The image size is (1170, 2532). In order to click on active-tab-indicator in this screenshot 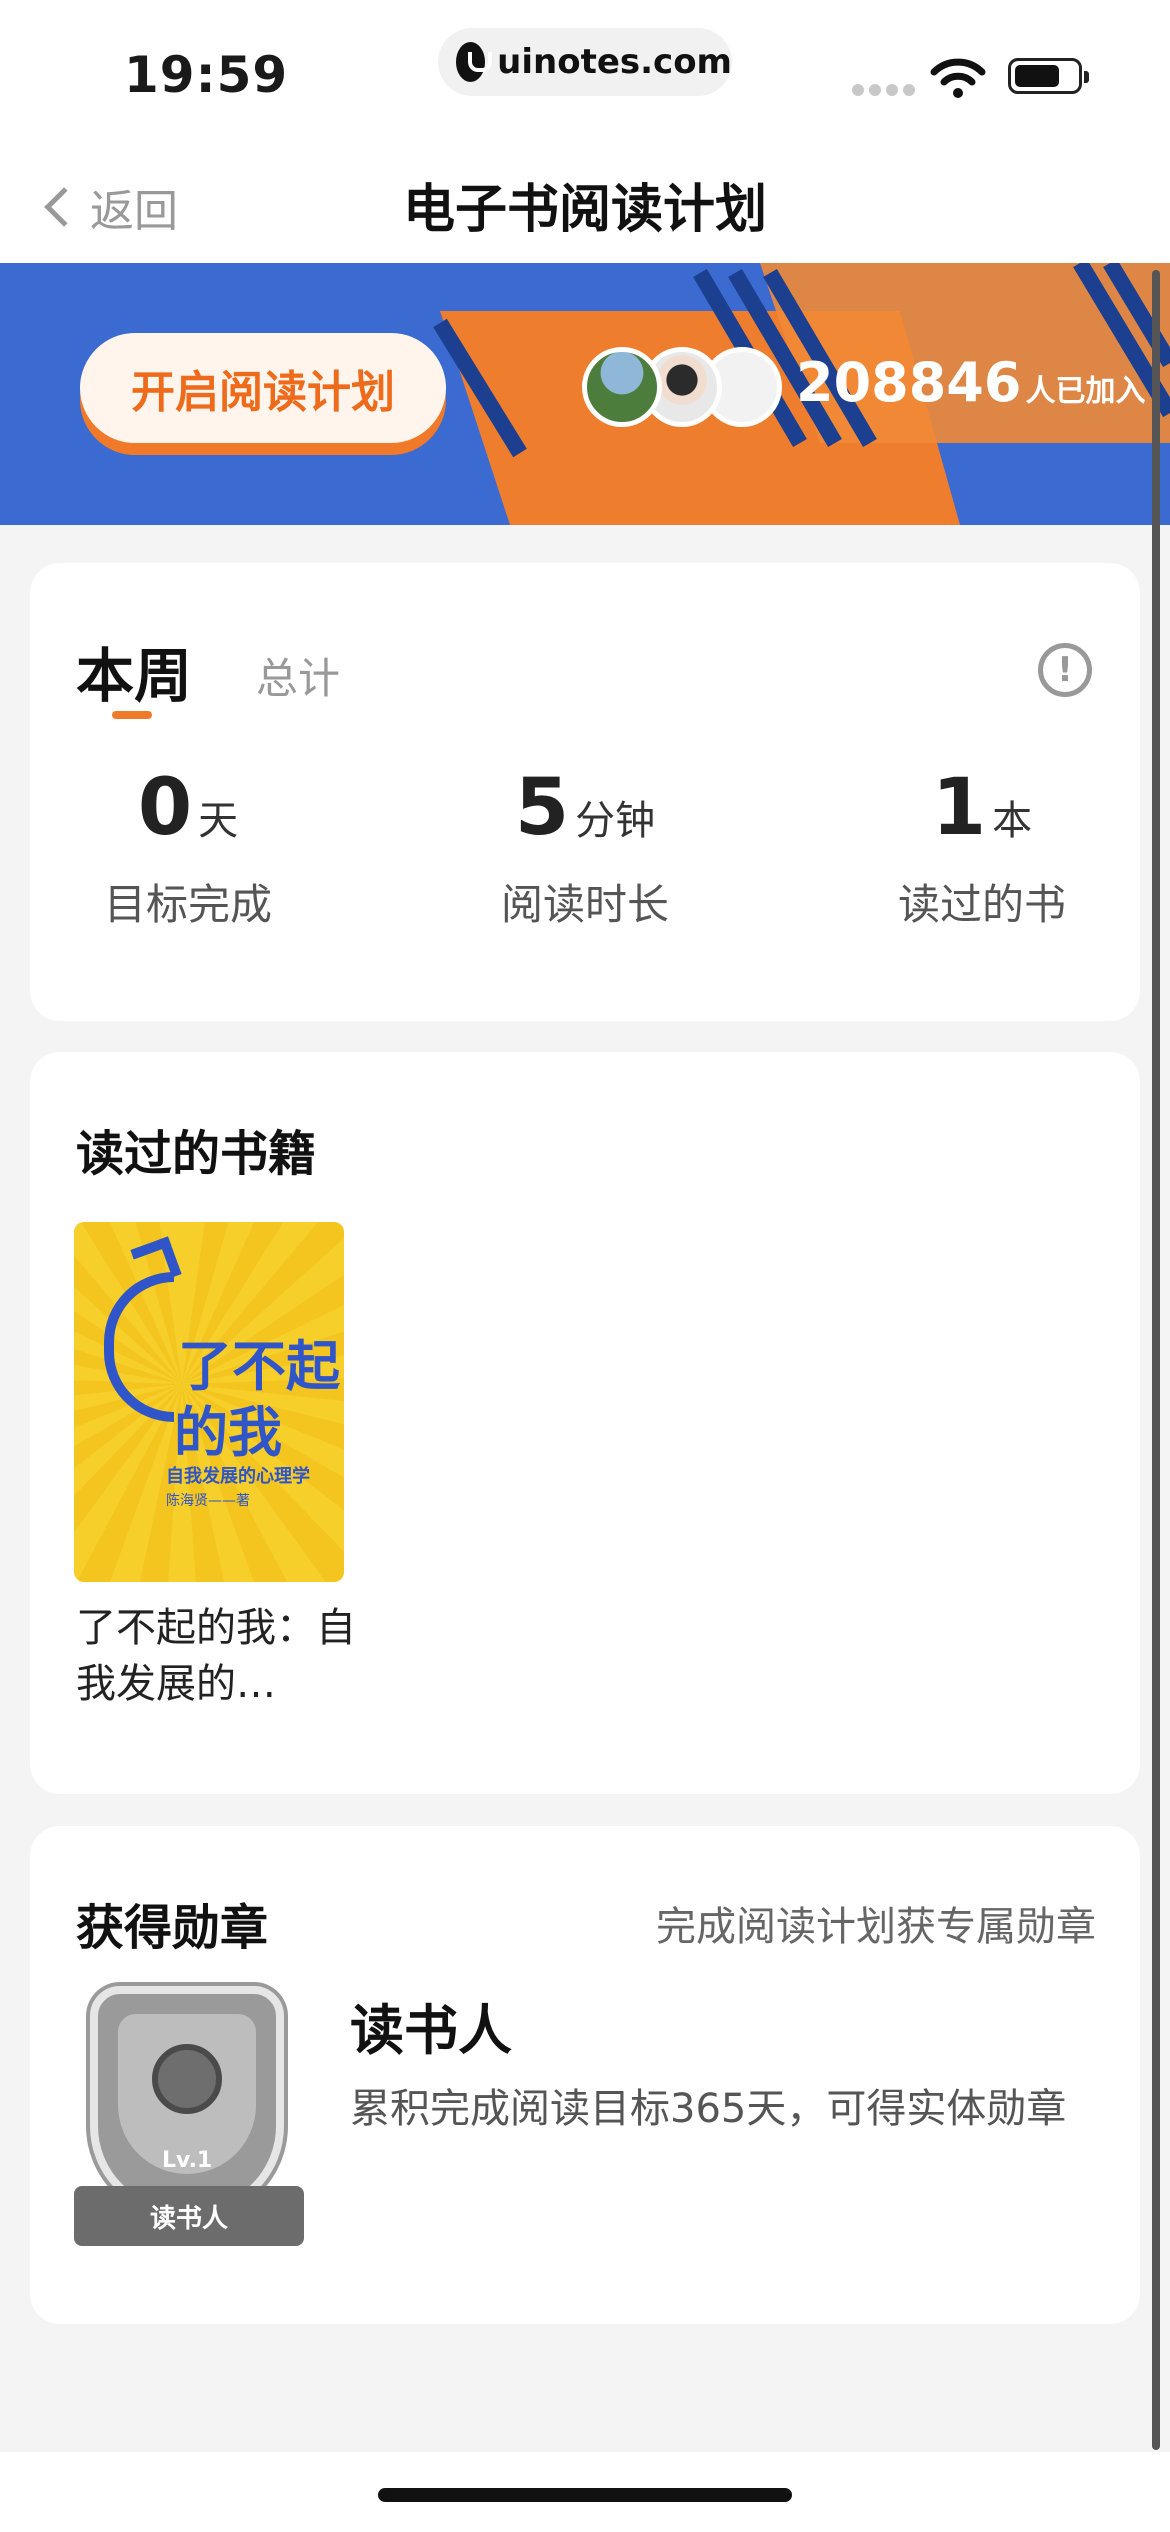, I will do `click(132, 715)`.